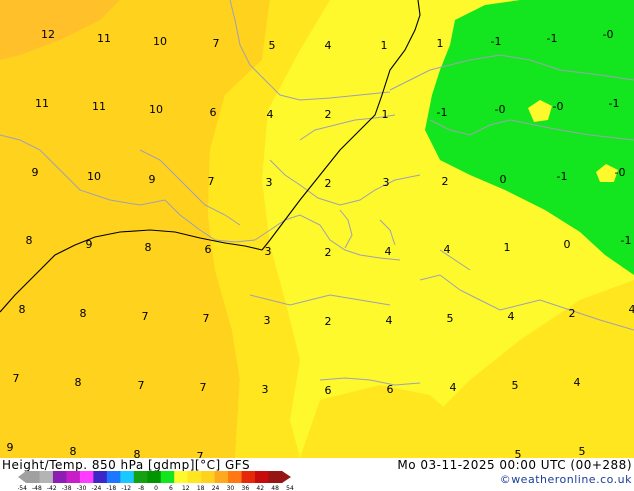 This screenshot has height=491, width=634. I want to click on credit-link: ©weatheronline.co.uk, so click(566, 479).